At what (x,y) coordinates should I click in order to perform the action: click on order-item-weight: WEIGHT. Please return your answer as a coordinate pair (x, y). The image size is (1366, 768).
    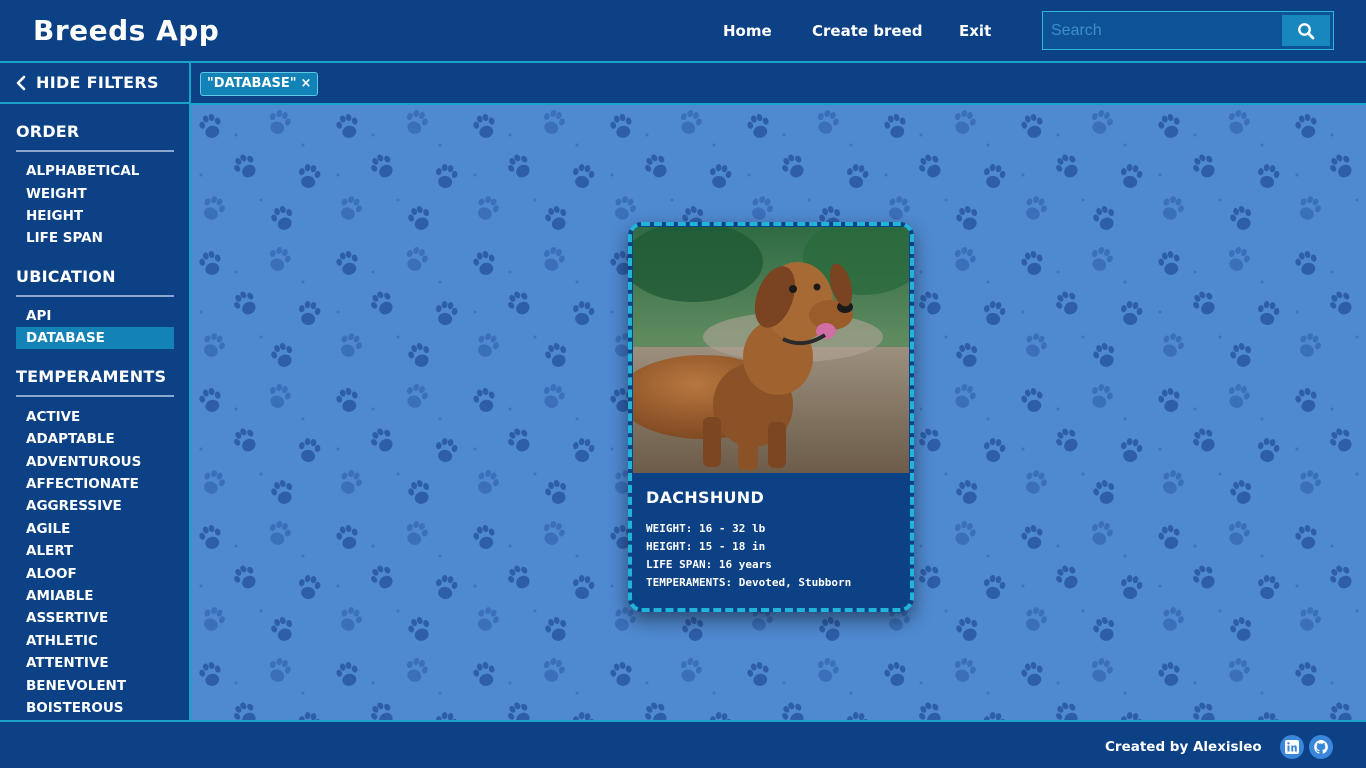
    Looking at the image, I should click on (95, 194).